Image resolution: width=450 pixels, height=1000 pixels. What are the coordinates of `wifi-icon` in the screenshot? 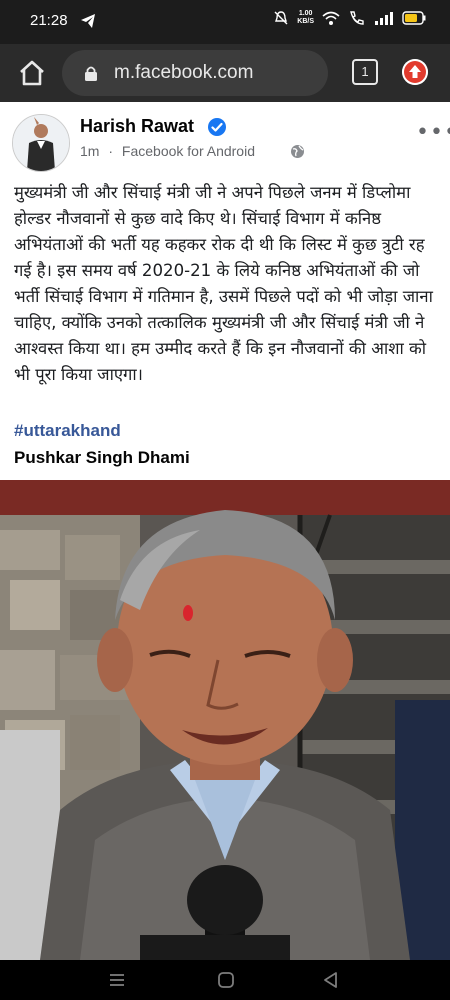 It's located at (331, 18).